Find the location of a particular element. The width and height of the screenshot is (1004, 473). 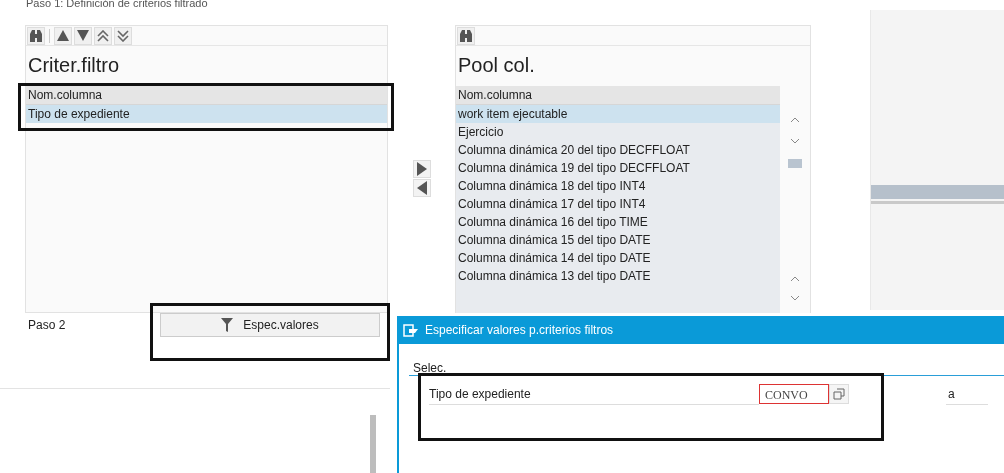

scroll-thumb is located at coordinates (795, 163).